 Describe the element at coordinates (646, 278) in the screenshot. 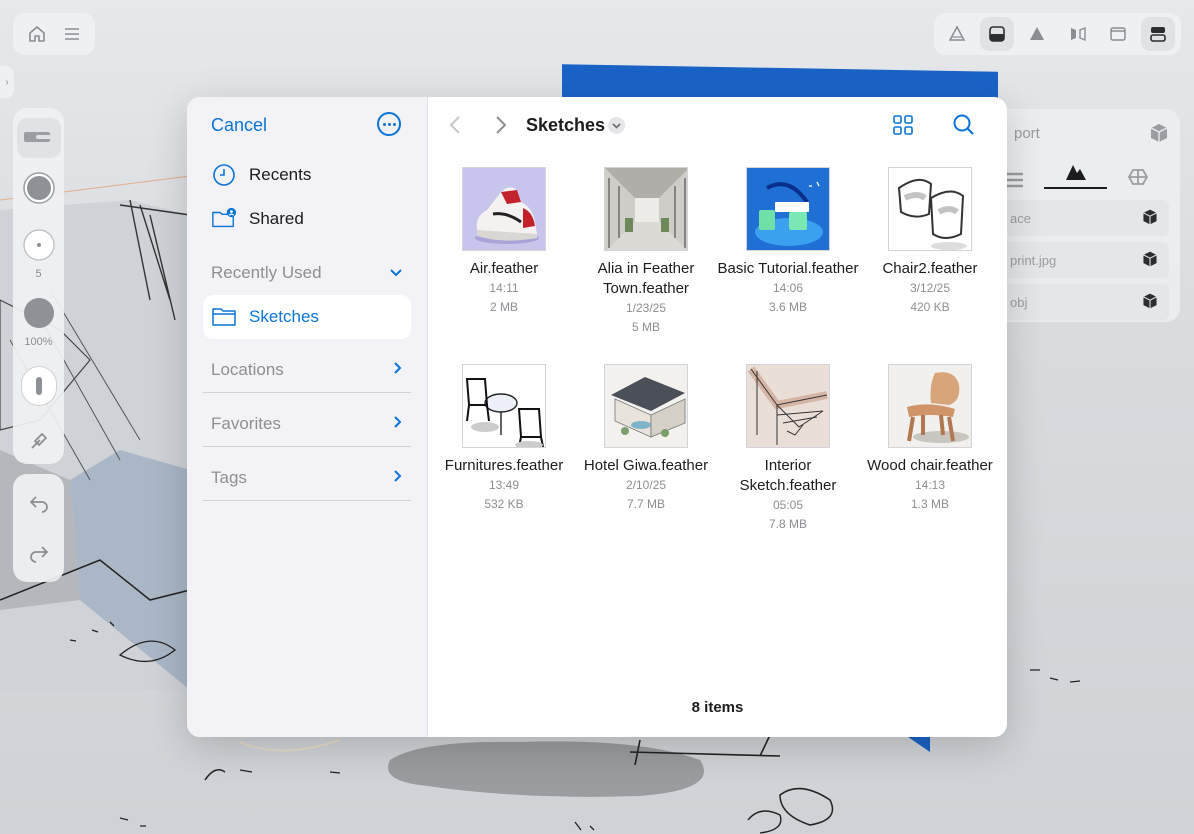

I see `file-name: Alia in Feather Town.feather` at that location.